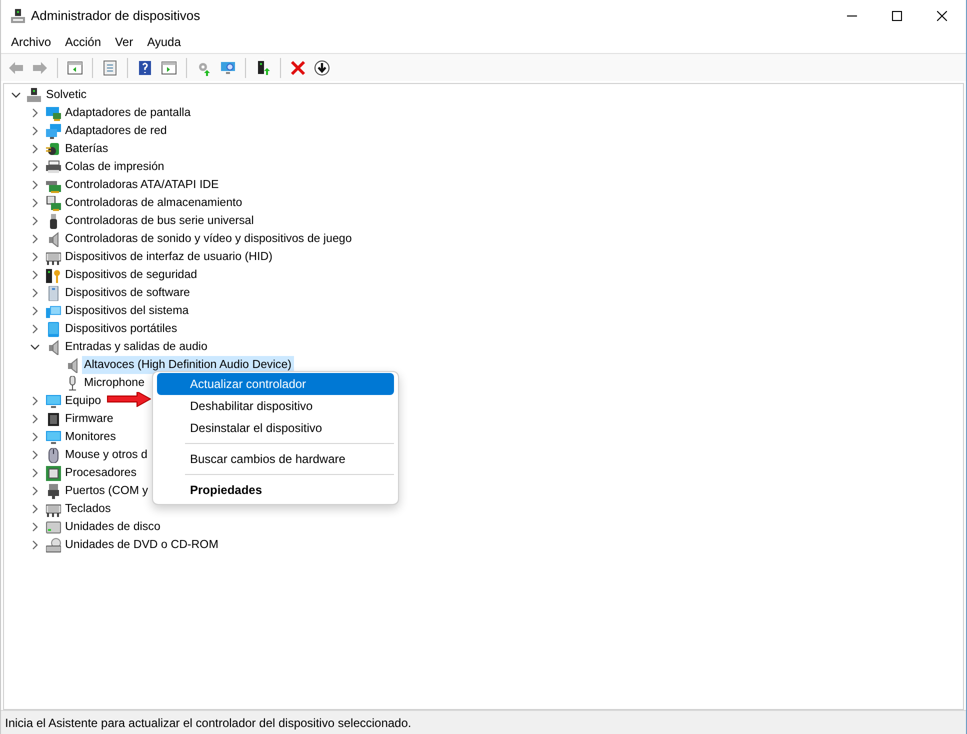  Describe the element at coordinates (275, 428) in the screenshot. I see `menu-option: Desinstalar el dispositivo` at that location.